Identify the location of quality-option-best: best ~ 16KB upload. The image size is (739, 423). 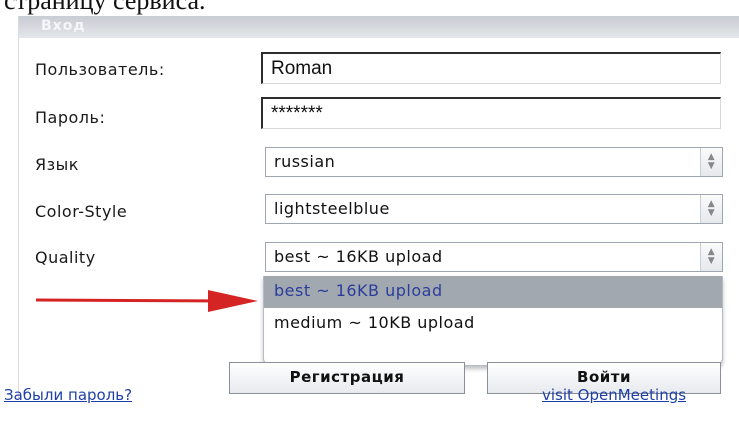
(493, 292).